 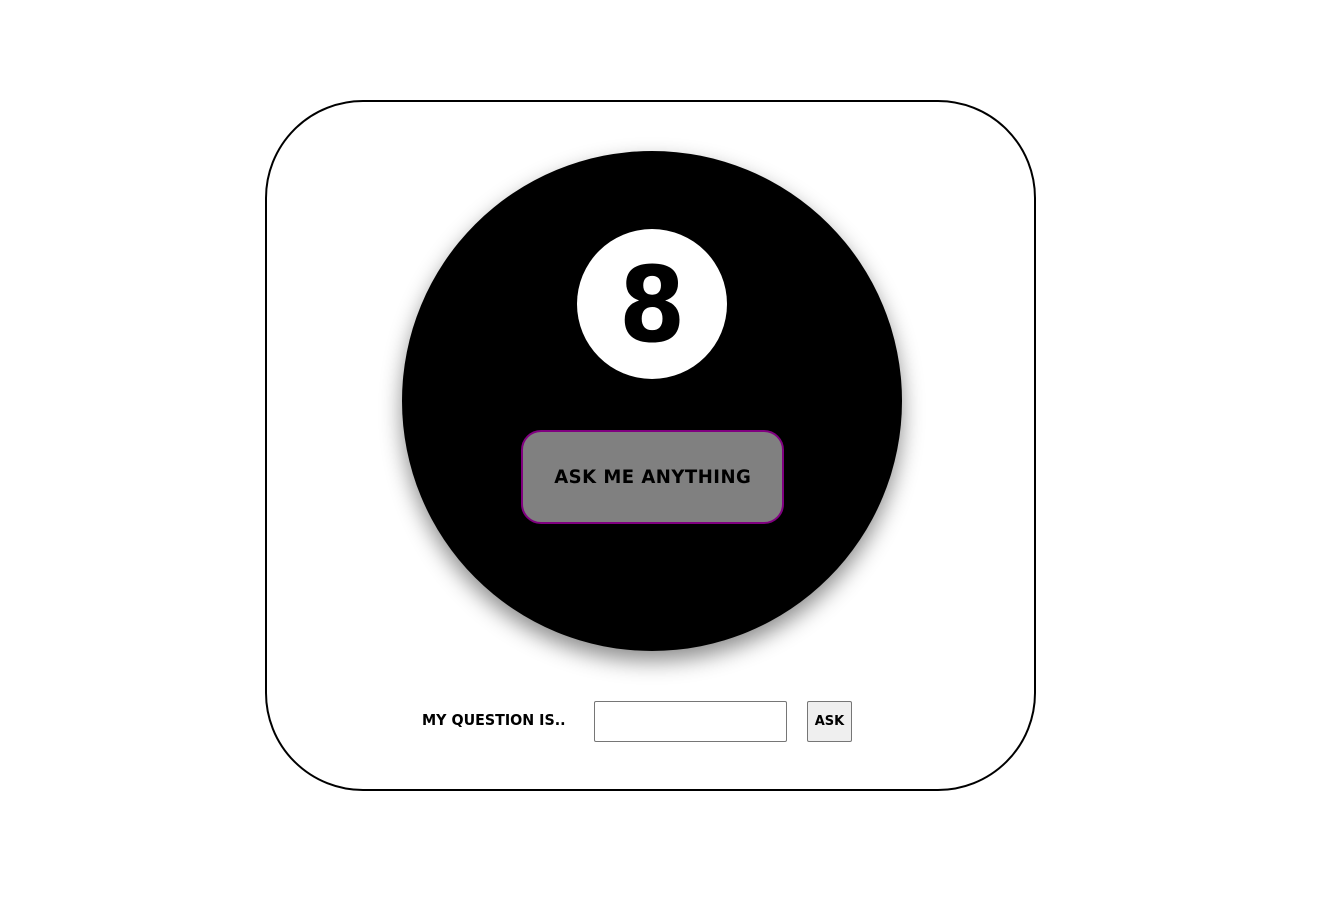 I want to click on number-circle: 8, so click(x=652, y=304).